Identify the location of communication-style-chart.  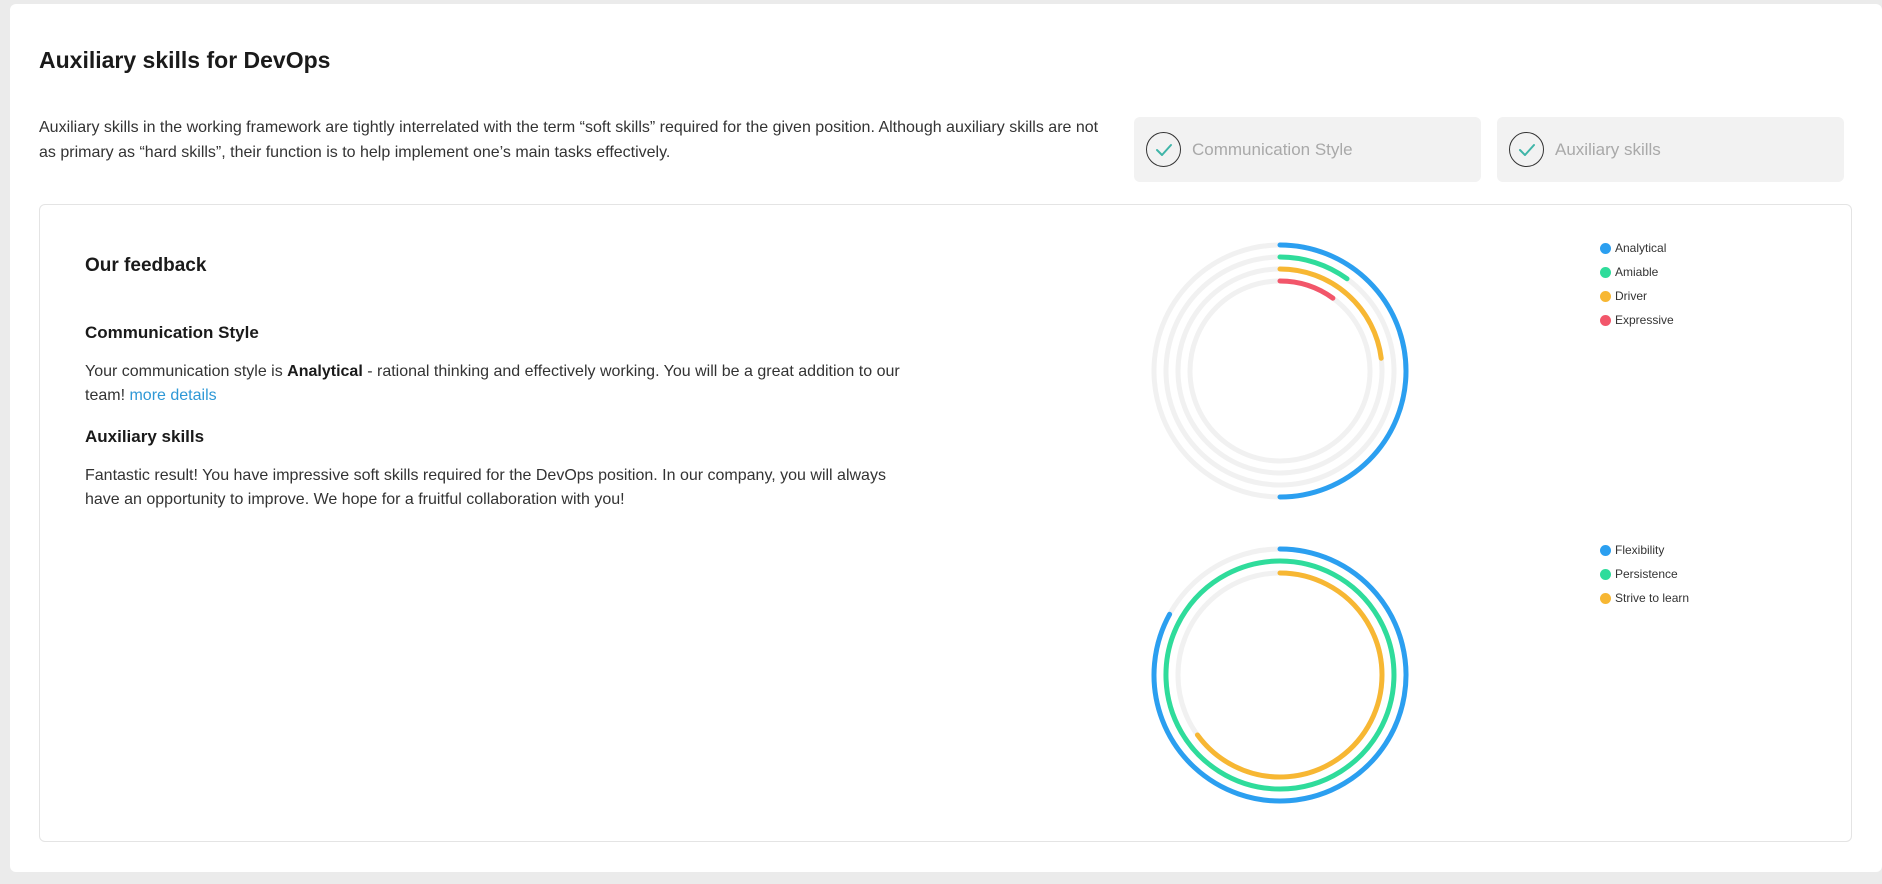
(1280, 371).